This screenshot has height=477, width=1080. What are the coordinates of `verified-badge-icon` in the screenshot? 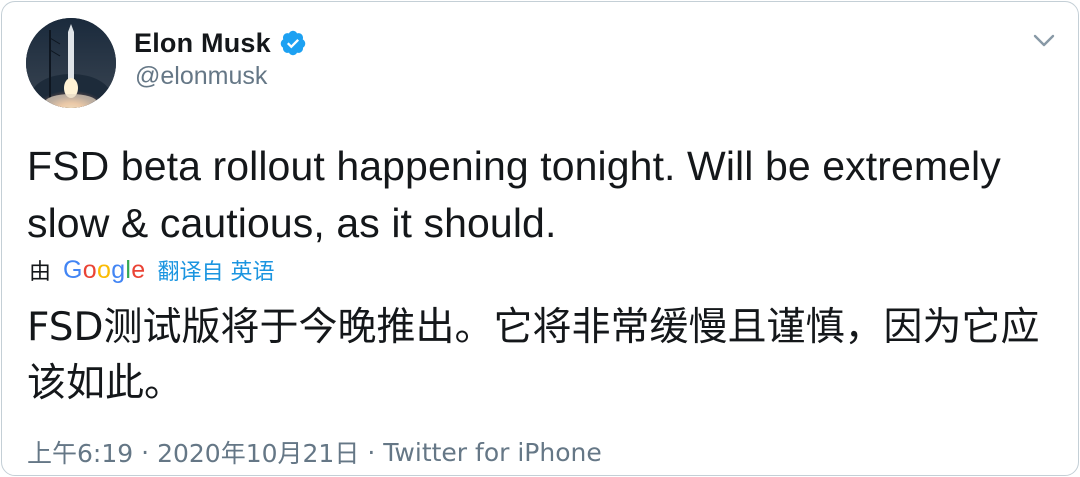 It's located at (293, 43).